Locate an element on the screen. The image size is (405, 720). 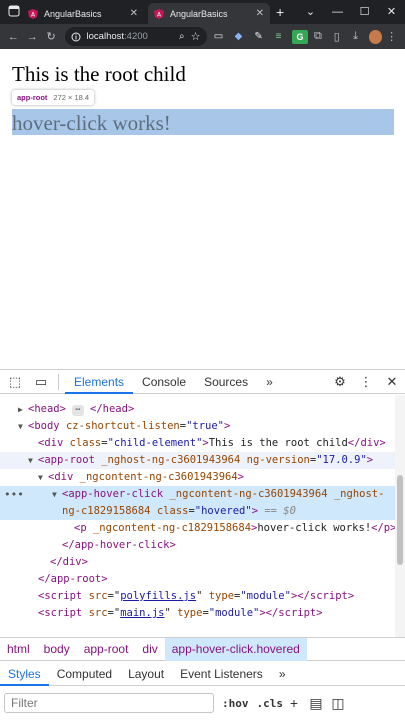
extension-drive-icon: ◆ is located at coordinates (239, 36).